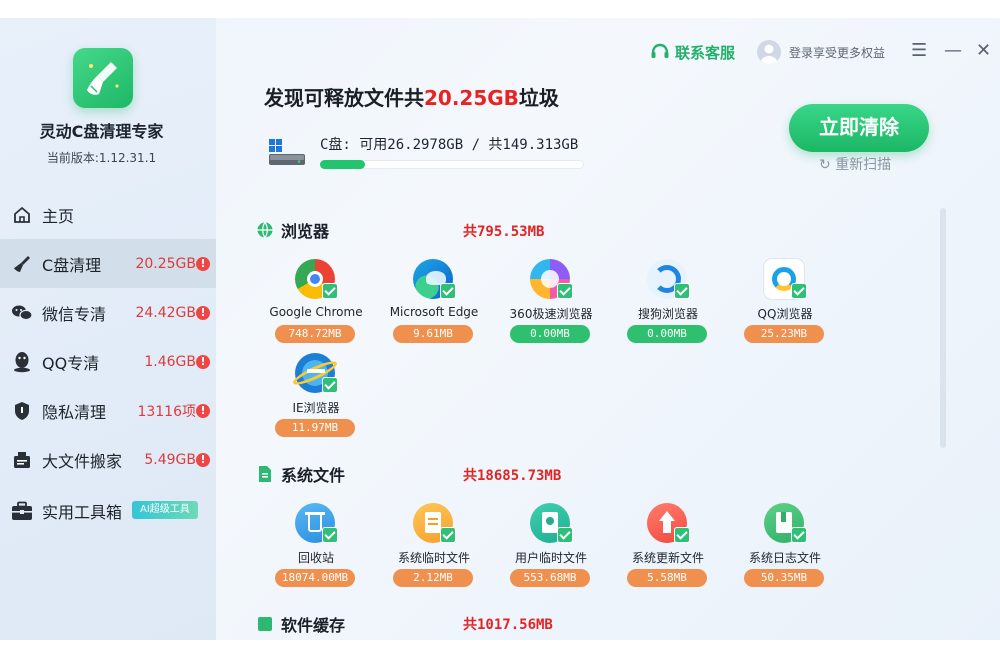 Image resolution: width=1000 pixels, height=666 pixels. I want to click on sidebar-item-toolbox: 实用工具箱 AI超级工具, so click(108, 510).